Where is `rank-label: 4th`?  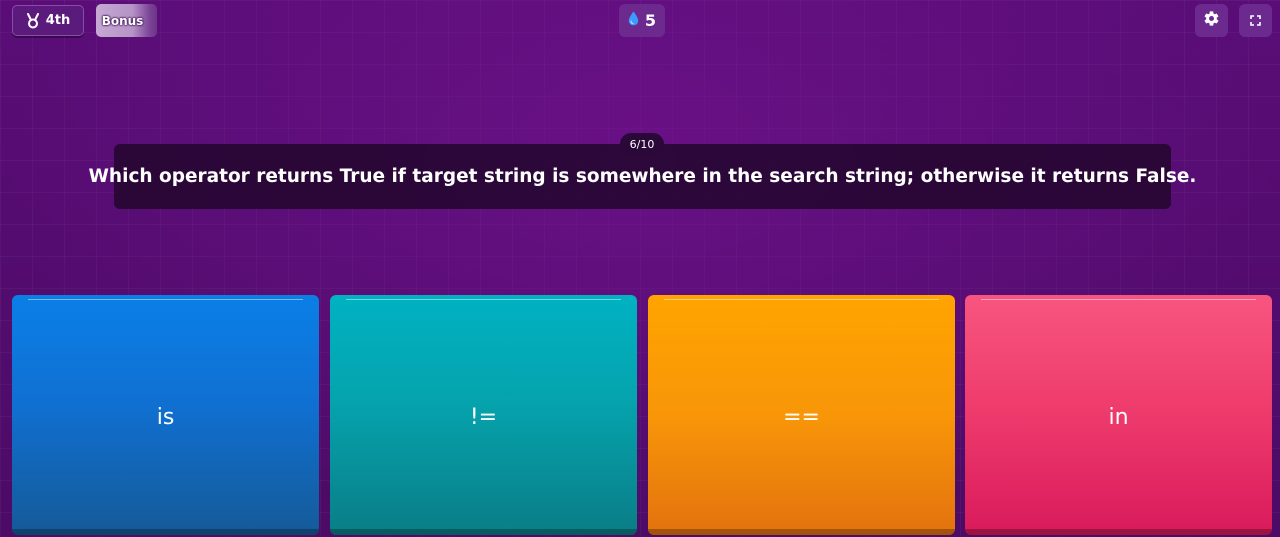 rank-label: 4th is located at coordinates (58, 20).